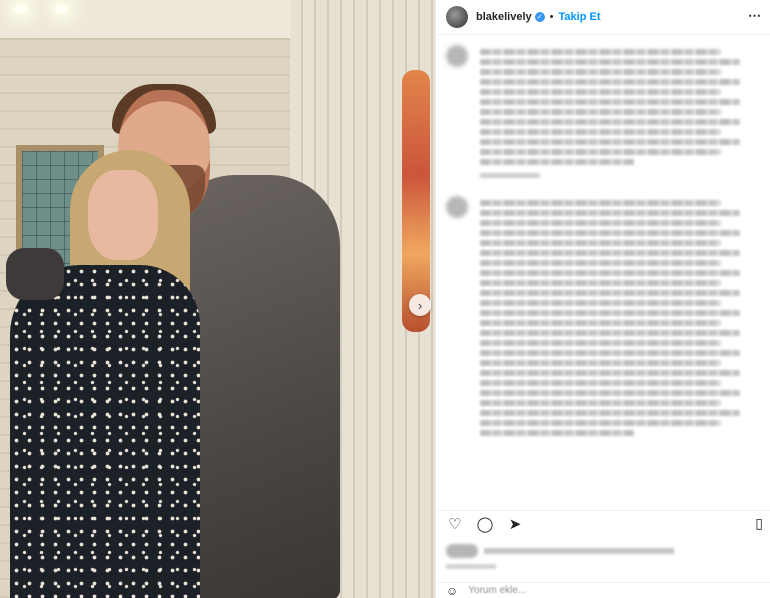 Image resolution: width=770 pixels, height=598 pixels. I want to click on likes-summary-blurred, so click(560, 551).